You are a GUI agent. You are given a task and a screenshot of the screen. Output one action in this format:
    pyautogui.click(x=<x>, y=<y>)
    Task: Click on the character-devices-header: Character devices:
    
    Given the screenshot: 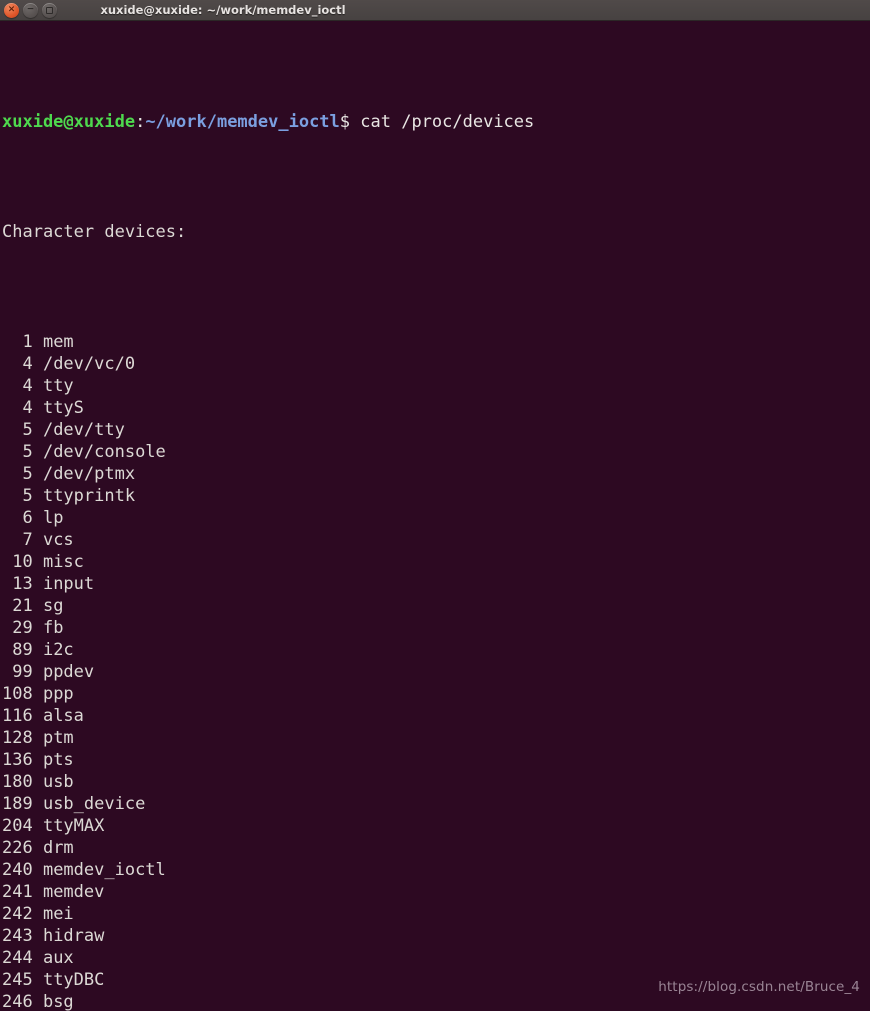 What is the action you would take?
    pyautogui.click(x=94, y=232)
    